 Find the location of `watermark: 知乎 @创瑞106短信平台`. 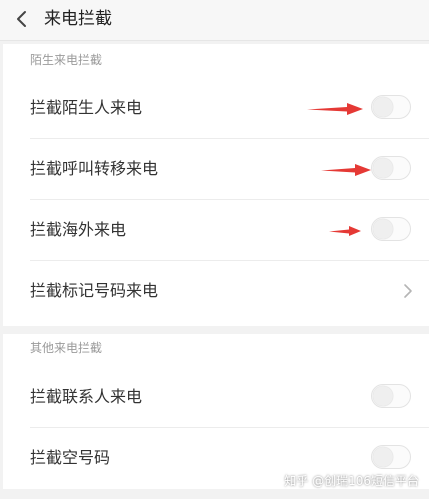

watermark: 知乎 @创瑞106短信平台 is located at coordinates (351, 481).